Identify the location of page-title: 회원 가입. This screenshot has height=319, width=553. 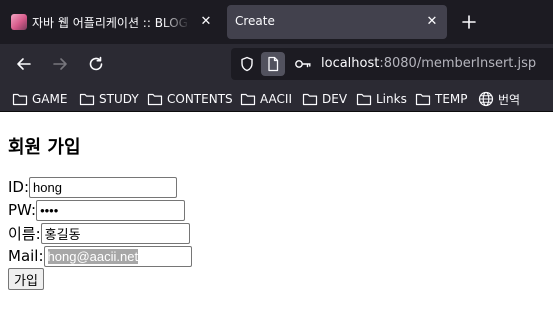
(44, 147).